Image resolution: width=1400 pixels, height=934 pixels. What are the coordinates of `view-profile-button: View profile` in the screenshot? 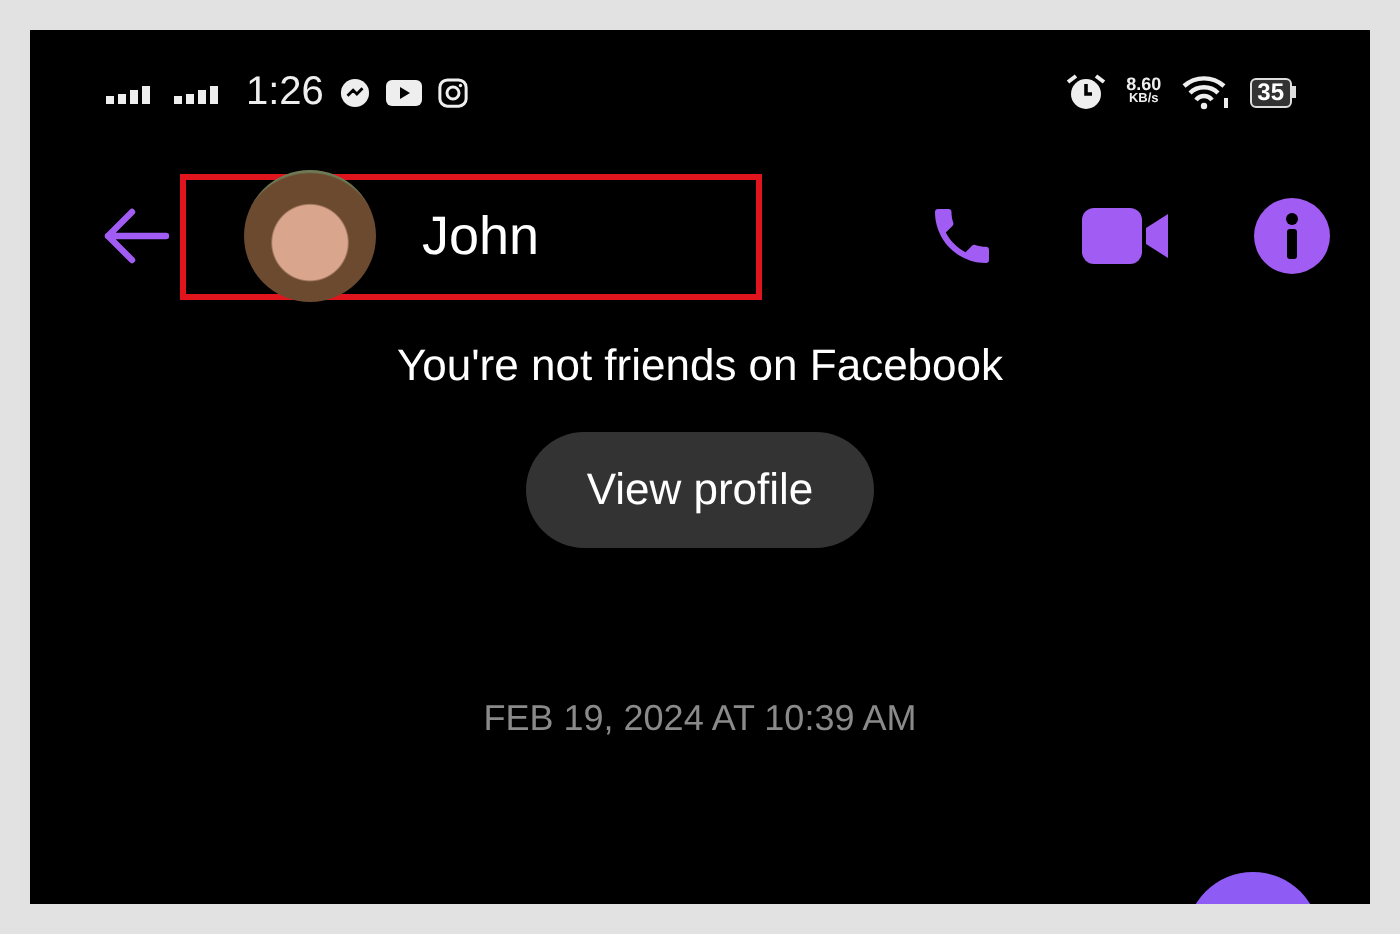 It's located at (700, 490).